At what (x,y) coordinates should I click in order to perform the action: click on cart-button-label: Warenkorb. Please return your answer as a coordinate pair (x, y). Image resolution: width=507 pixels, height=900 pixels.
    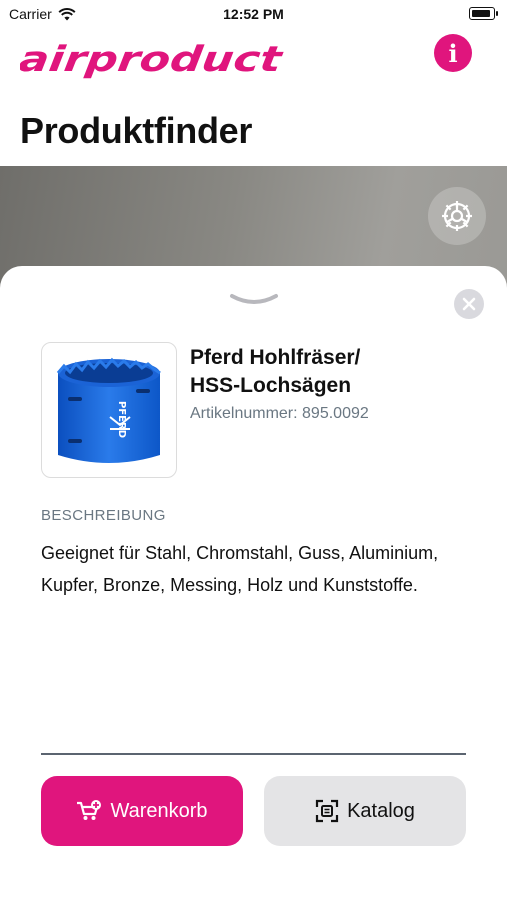
    Looking at the image, I should click on (159, 810).